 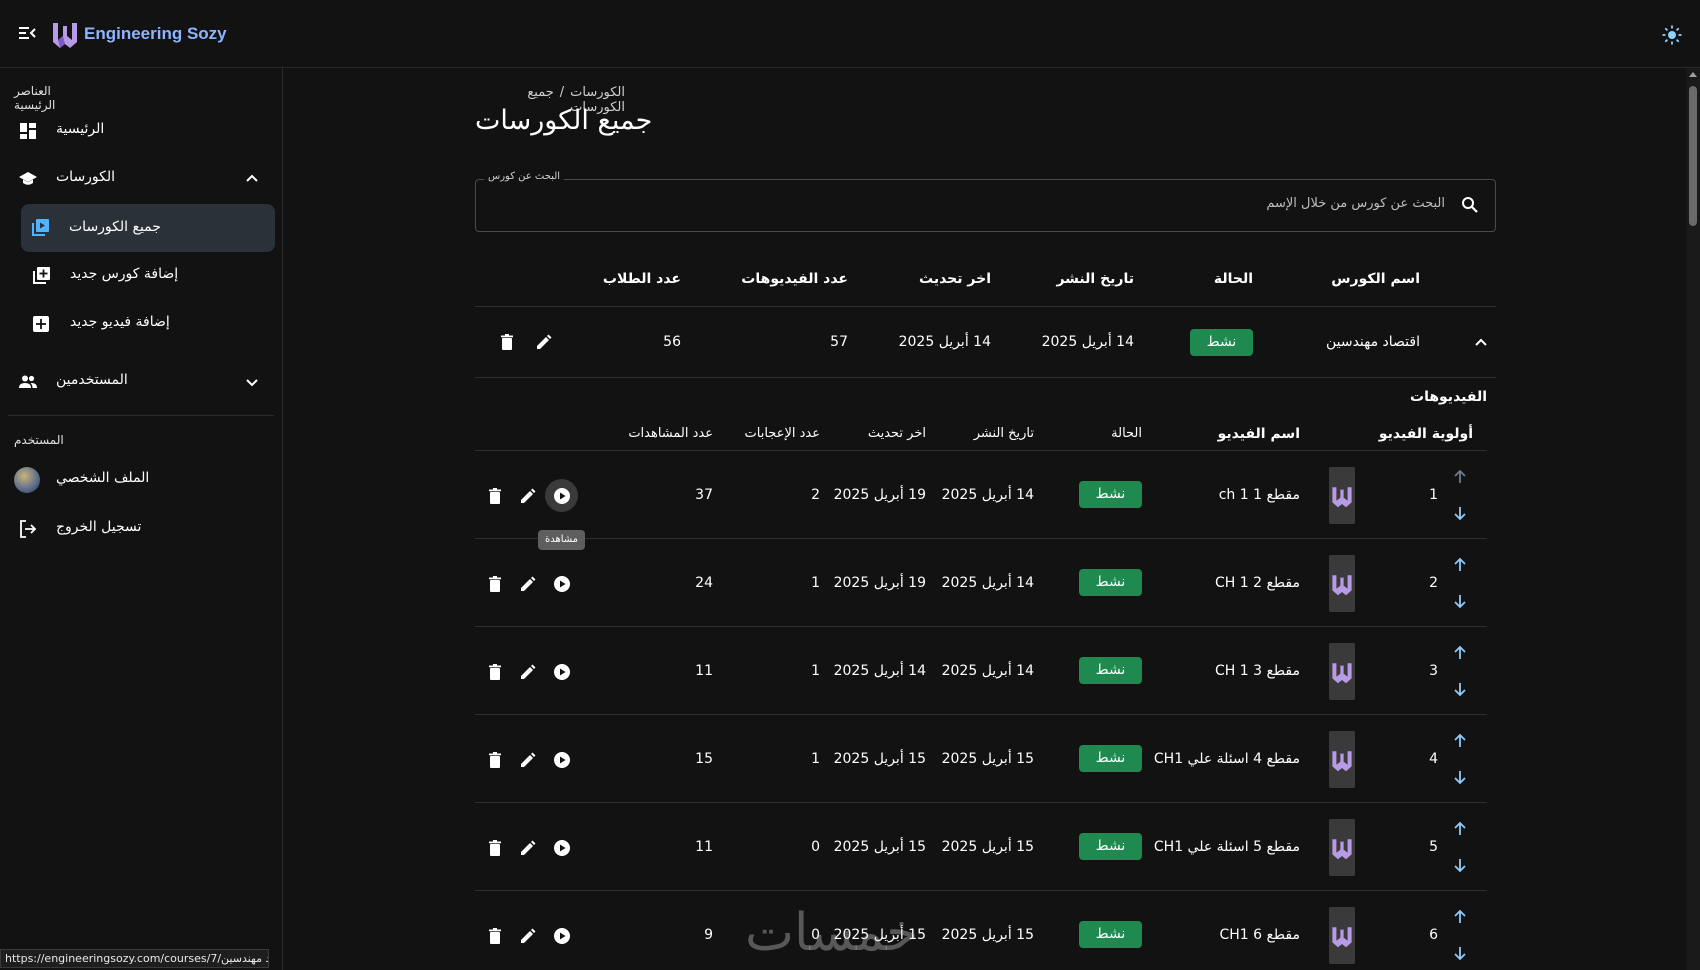 What do you see at coordinates (1257, 583) in the screenshot?
I see `video-name: مقطع 2 CH 1` at bounding box center [1257, 583].